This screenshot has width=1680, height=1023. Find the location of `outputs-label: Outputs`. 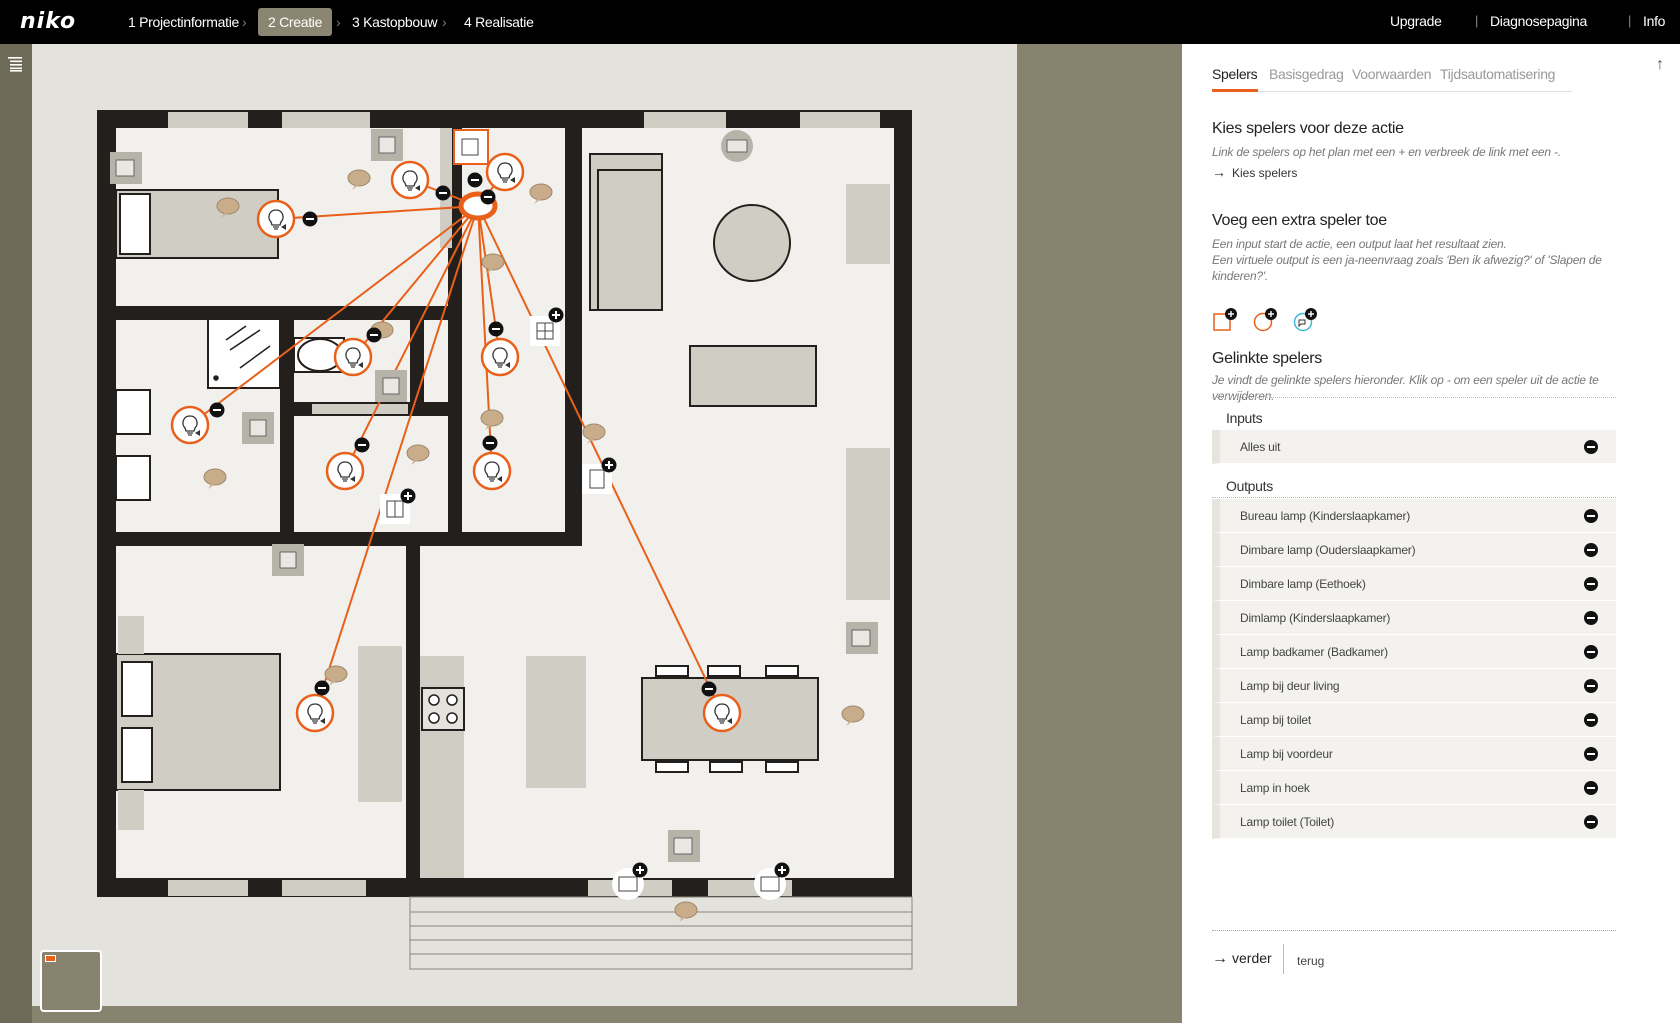

outputs-label: Outputs is located at coordinates (1249, 486).